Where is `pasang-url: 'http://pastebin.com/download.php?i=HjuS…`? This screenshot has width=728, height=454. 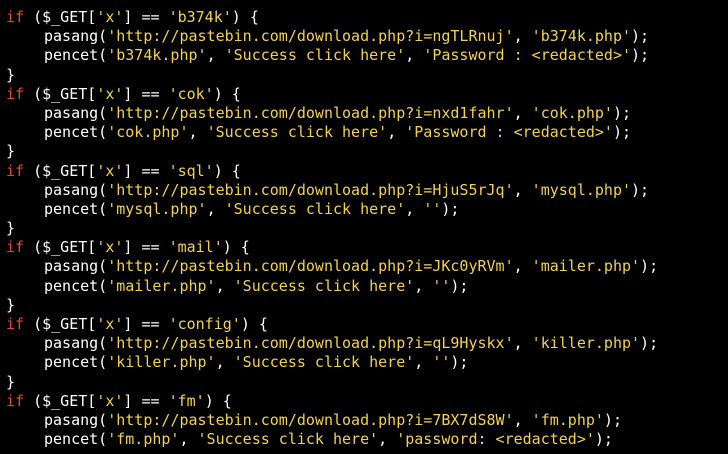 pasang-url: 'http://pastebin.com/download.php?i=HjuS… is located at coordinates (310, 189).